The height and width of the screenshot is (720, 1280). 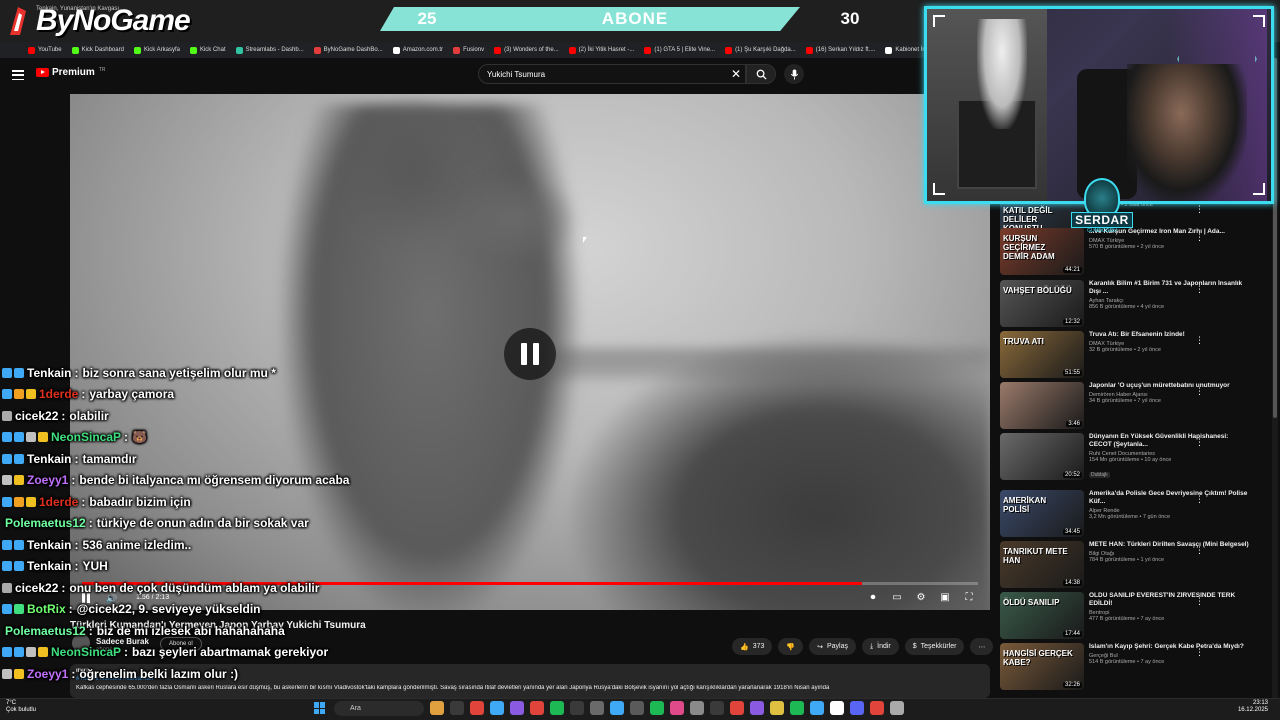 I want to click on bookmark-item: Fusionv, so click(x=468, y=50).